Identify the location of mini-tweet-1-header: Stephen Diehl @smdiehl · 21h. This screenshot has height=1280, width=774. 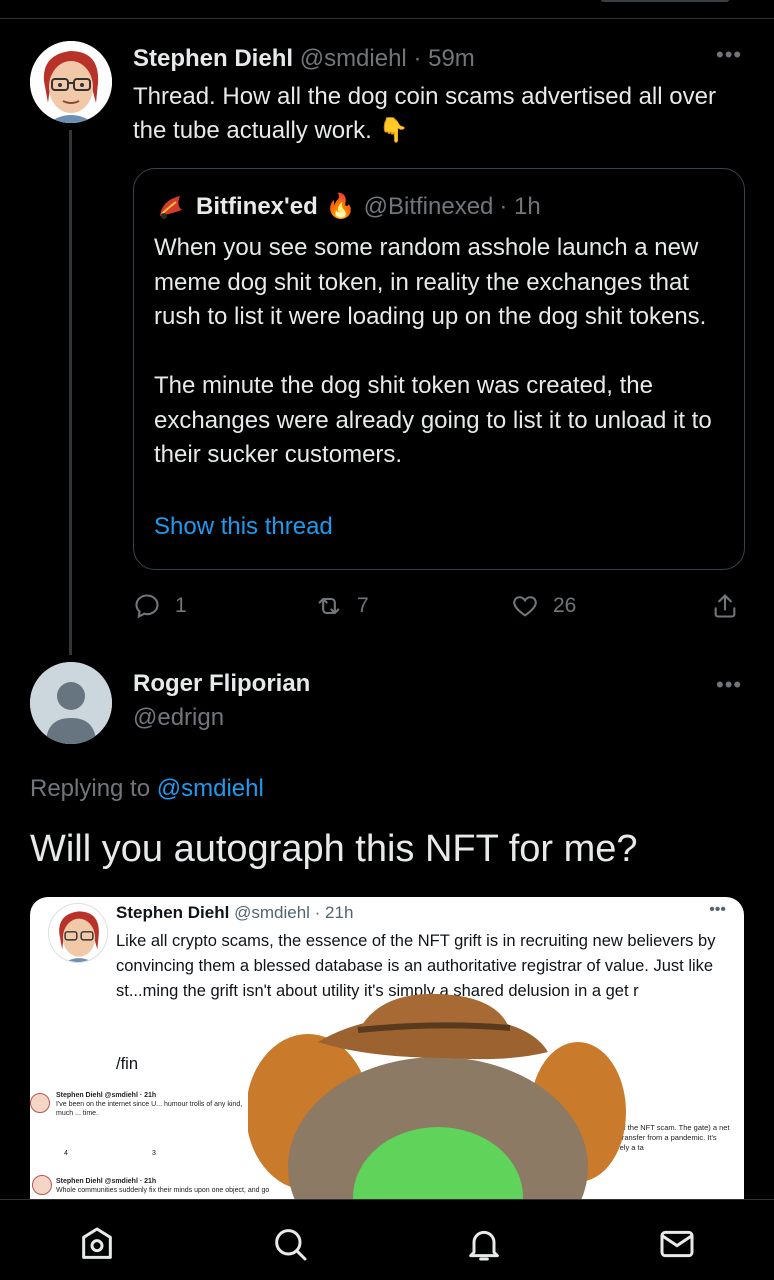
(106, 1095).